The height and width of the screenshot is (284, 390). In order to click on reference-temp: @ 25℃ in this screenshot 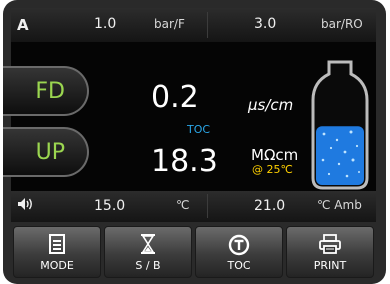, I will do `click(272, 169)`.